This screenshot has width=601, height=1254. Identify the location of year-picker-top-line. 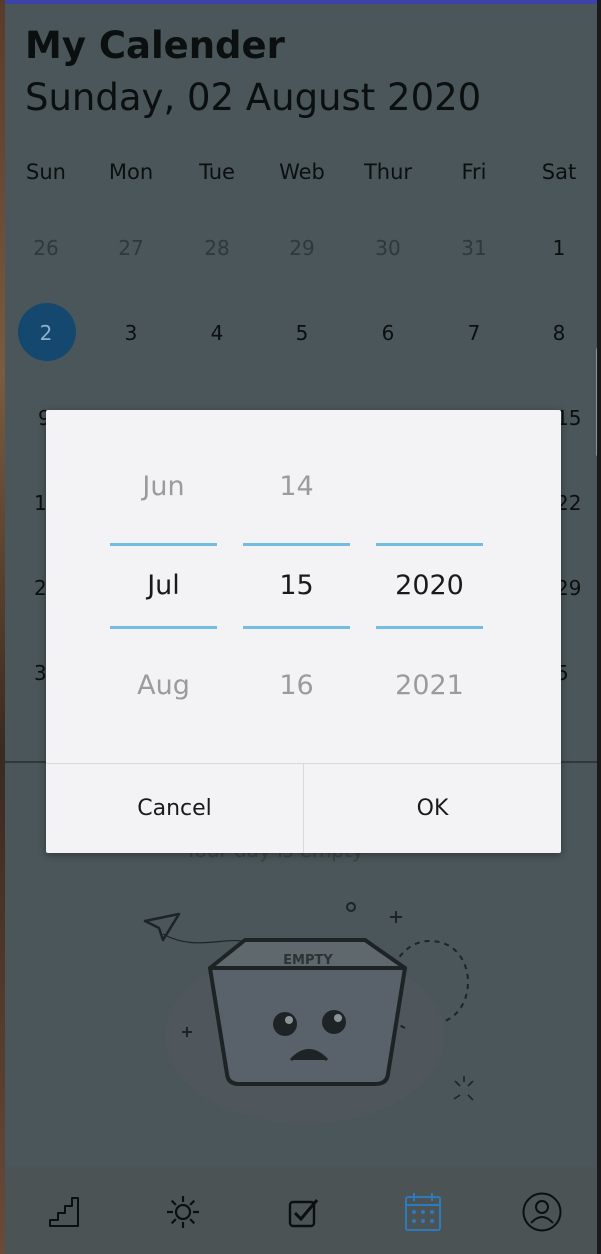
(429, 544).